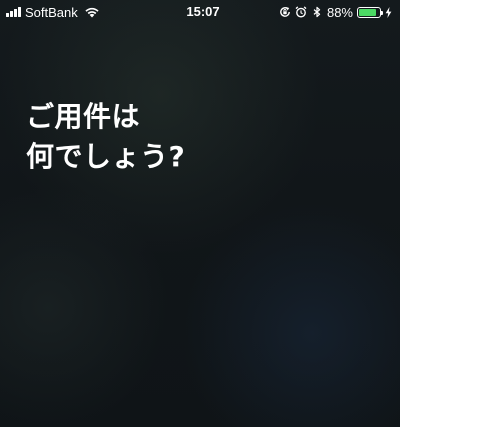 The image size is (483, 427). I want to click on siri-prompt-line-2: 何でしょう?, so click(106, 156).